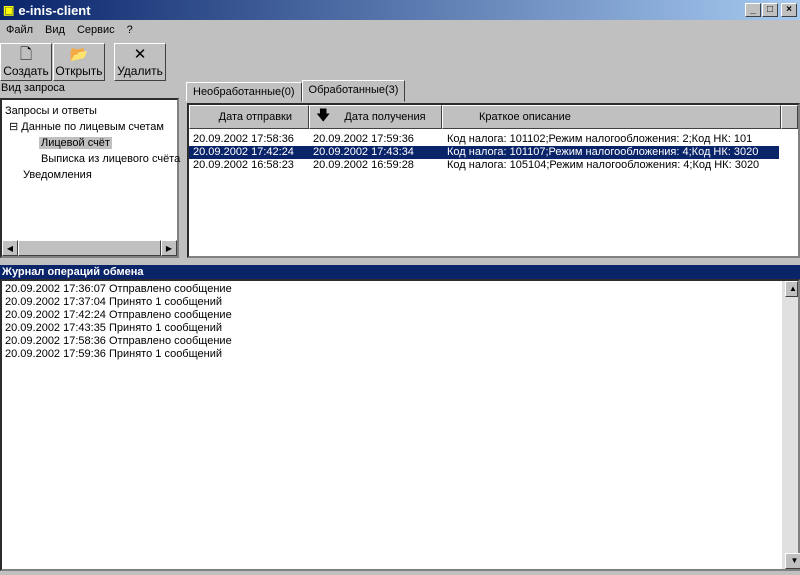  Describe the element at coordinates (244, 92) in the screenshot. I see `tab-unprocessed: Необработанные(0)` at that location.